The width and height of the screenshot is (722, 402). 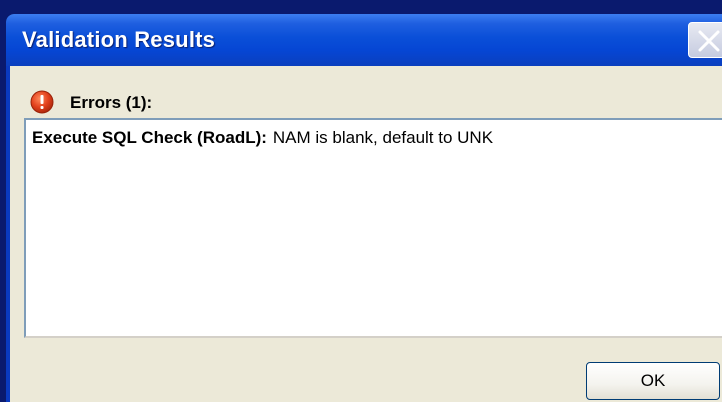 I want to click on window-title: Validation Results, so click(x=119, y=39).